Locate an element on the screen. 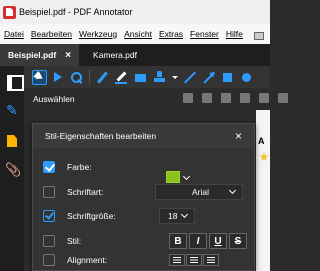 The width and height of the screenshot is (320, 271). current-tool-label: Auswählen is located at coordinates (54, 99).